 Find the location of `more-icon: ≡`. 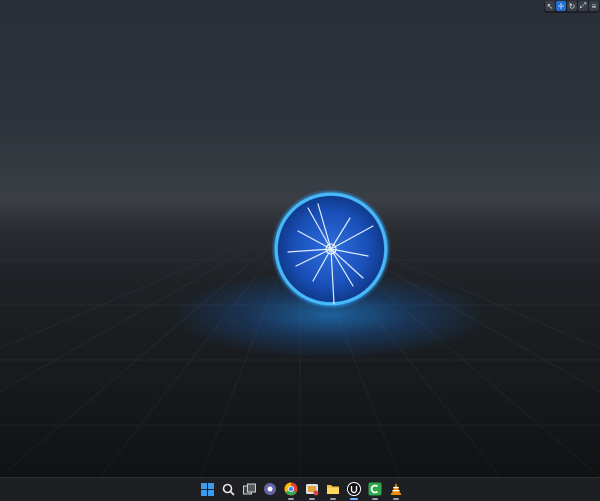

more-icon: ≡ is located at coordinates (594, 6).